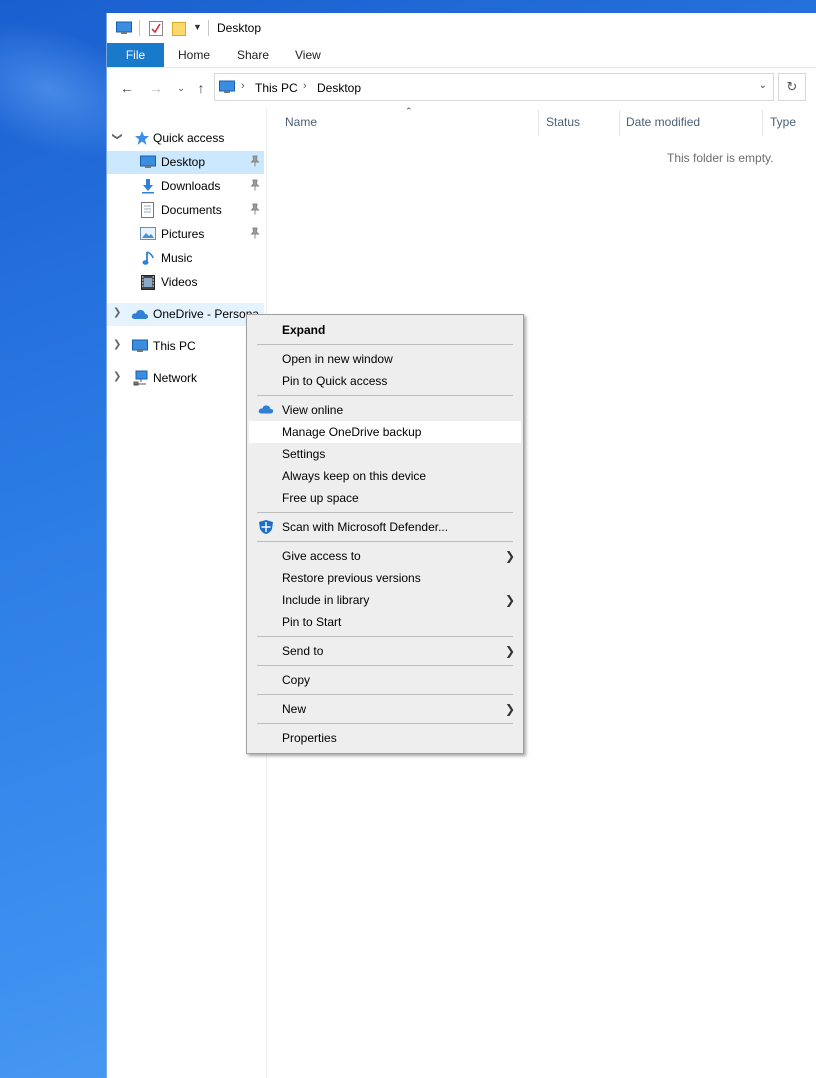 Image resolution: width=816 pixels, height=1078 pixels. I want to click on tab-file: File, so click(135, 55).